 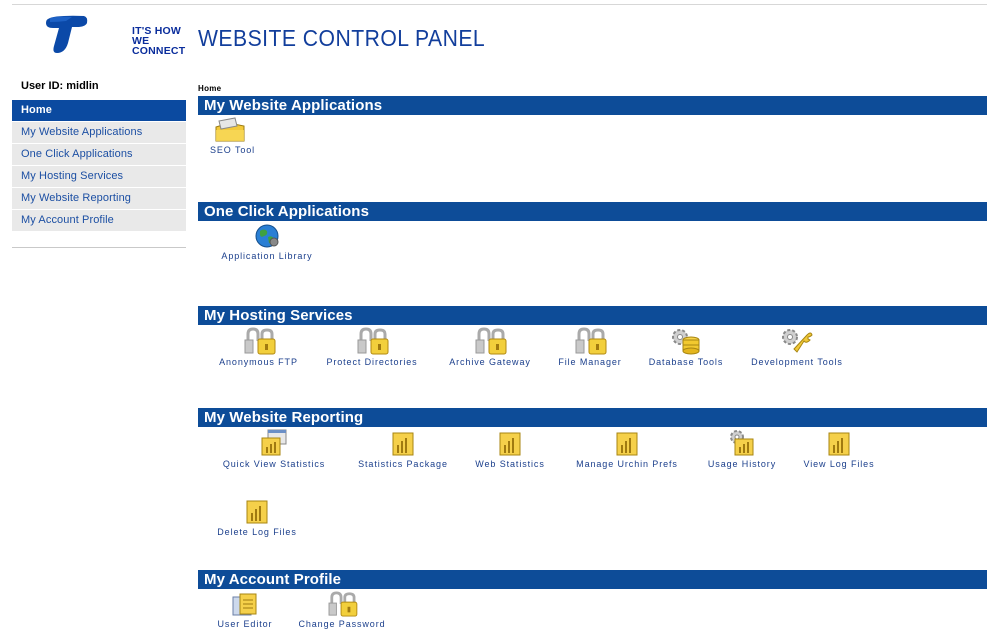 I want to click on section-header: My Website Reporting, so click(x=592, y=417).